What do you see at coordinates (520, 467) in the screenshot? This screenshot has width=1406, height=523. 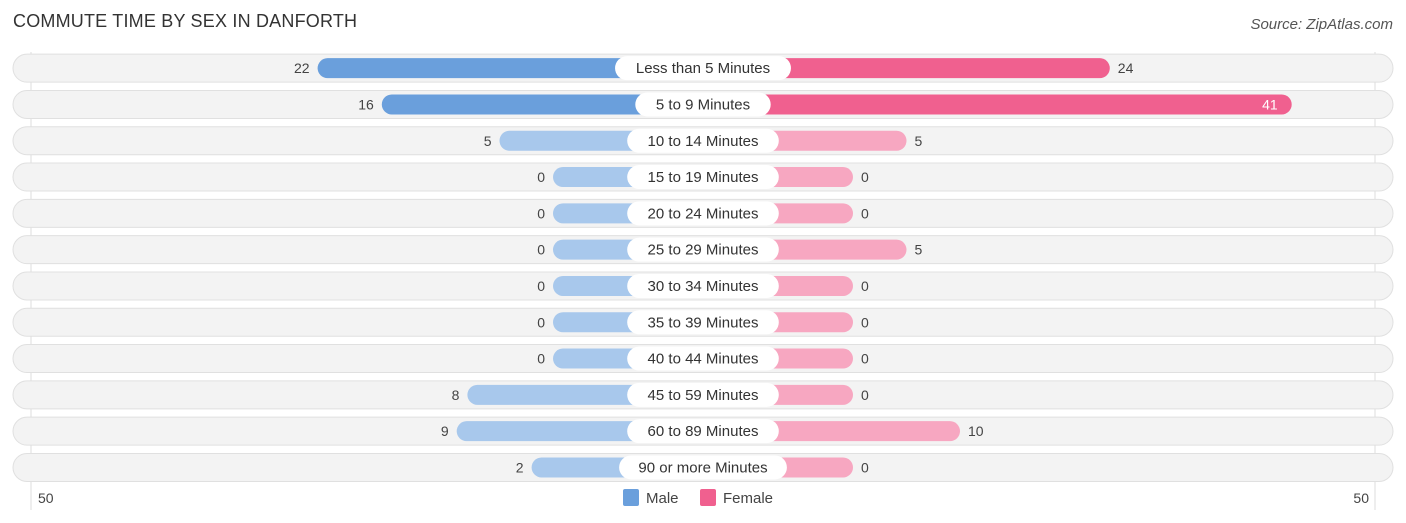 I see `male-value-label: 2` at bounding box center [520, 467].